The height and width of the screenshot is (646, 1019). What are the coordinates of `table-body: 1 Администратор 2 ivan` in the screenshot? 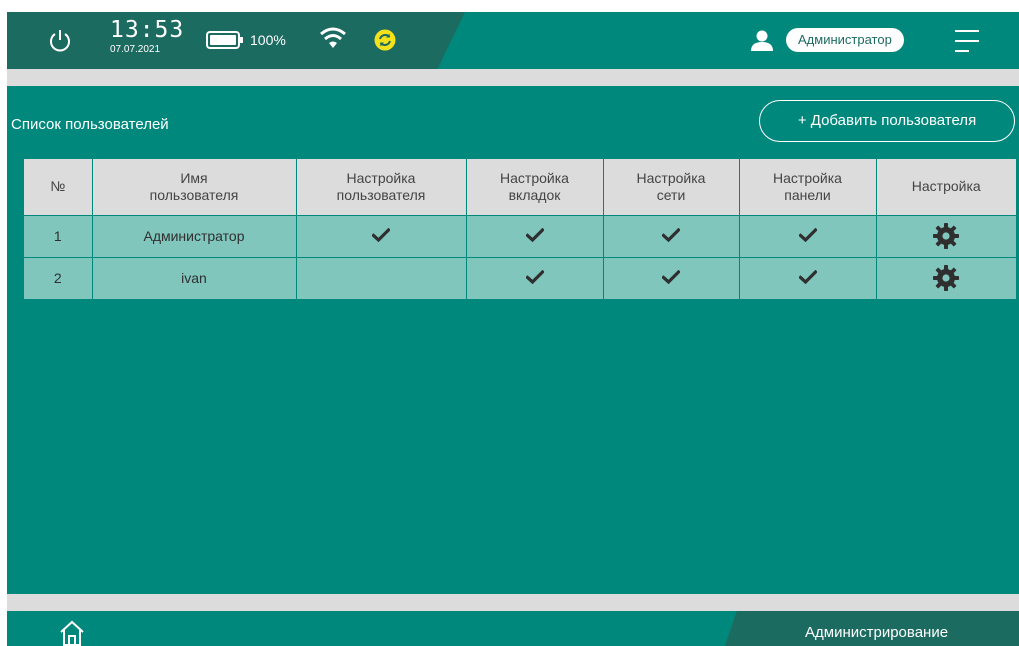 It's located at (520, 256).